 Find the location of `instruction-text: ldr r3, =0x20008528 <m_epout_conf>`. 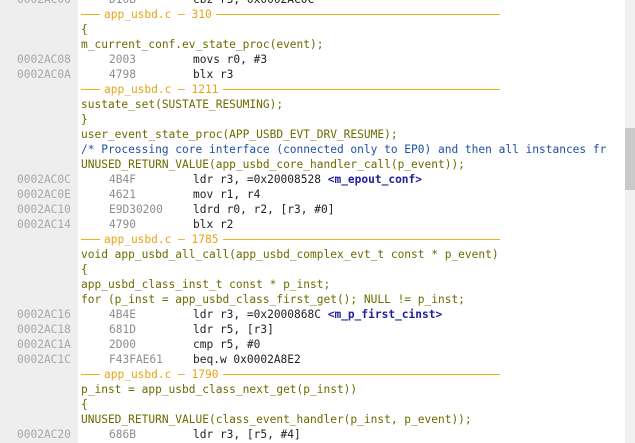

instruction-text: ldr r3, =0x20008528 <m_epout_conf> is located at coordinates (307, 179).